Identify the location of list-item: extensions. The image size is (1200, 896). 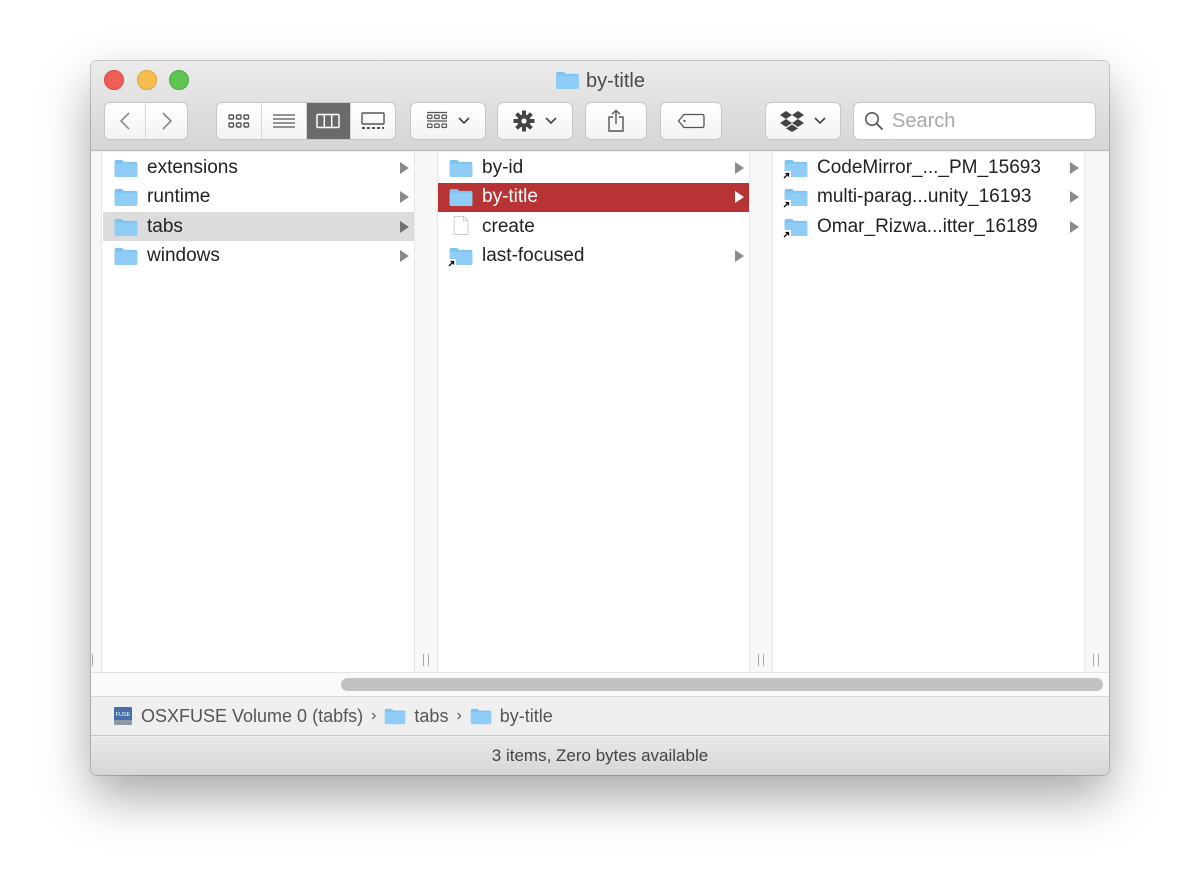
(258, 167).